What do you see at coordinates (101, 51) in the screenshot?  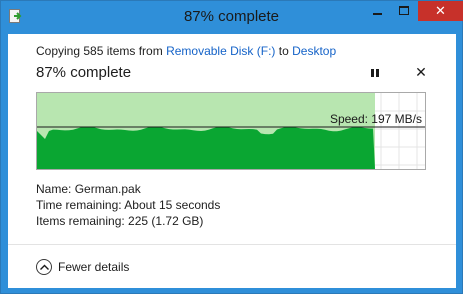 I see `copy-prefix: Copying 585 items from` at bounding box center [101, 51].